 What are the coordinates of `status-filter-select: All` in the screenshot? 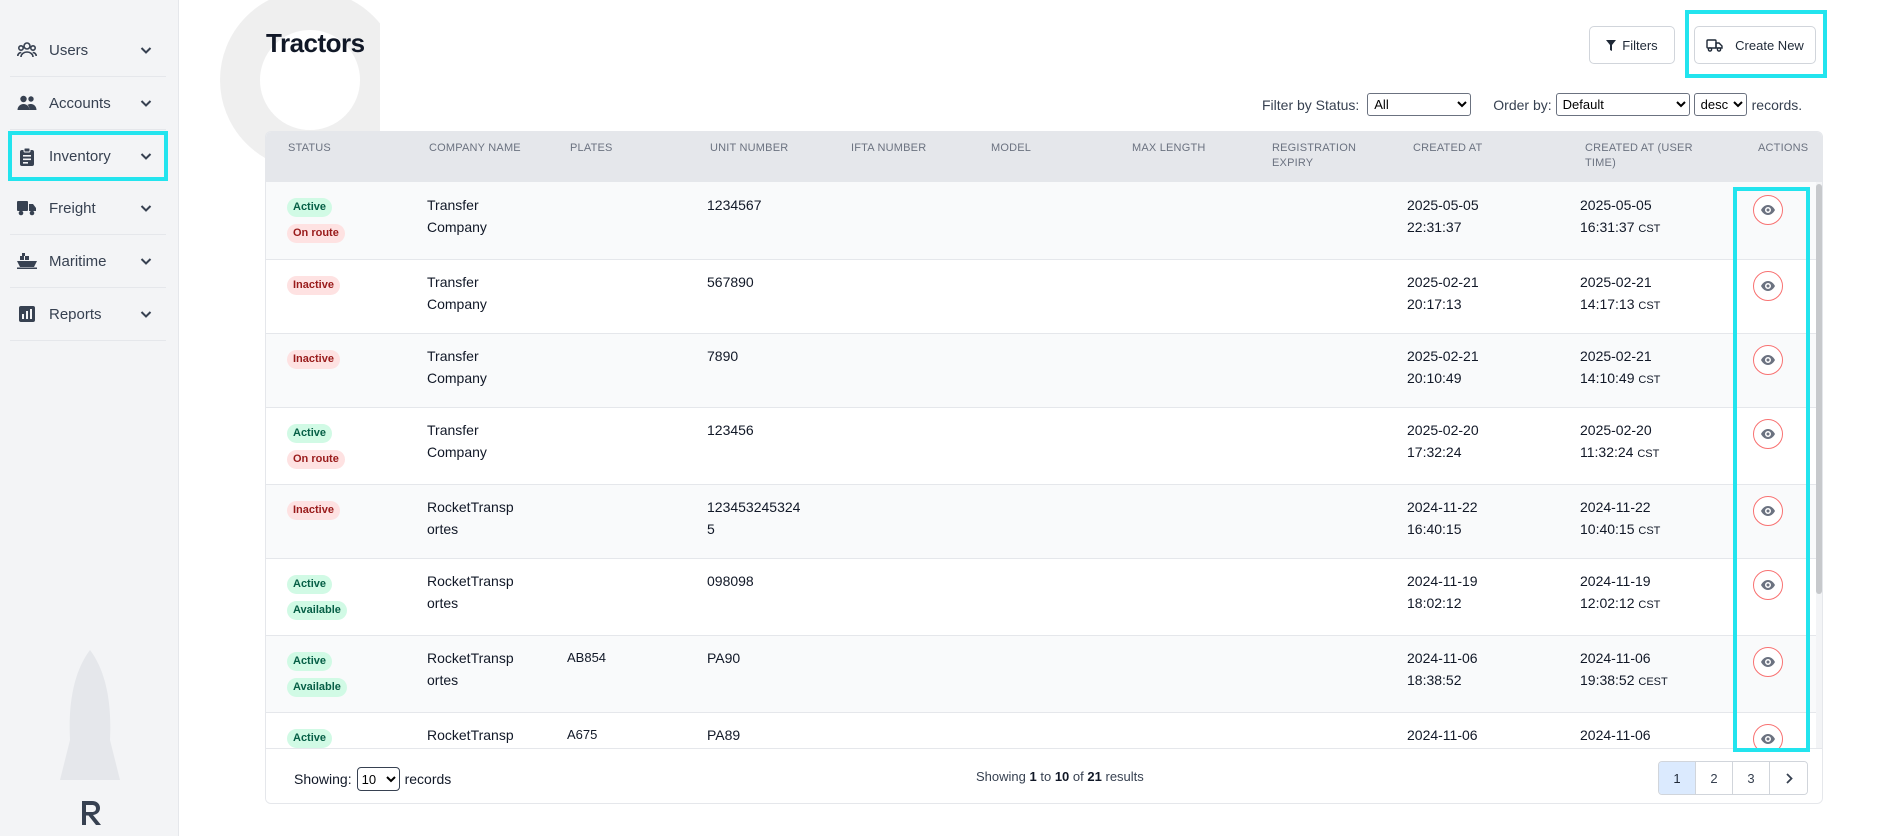 It's located at (1419, 104).